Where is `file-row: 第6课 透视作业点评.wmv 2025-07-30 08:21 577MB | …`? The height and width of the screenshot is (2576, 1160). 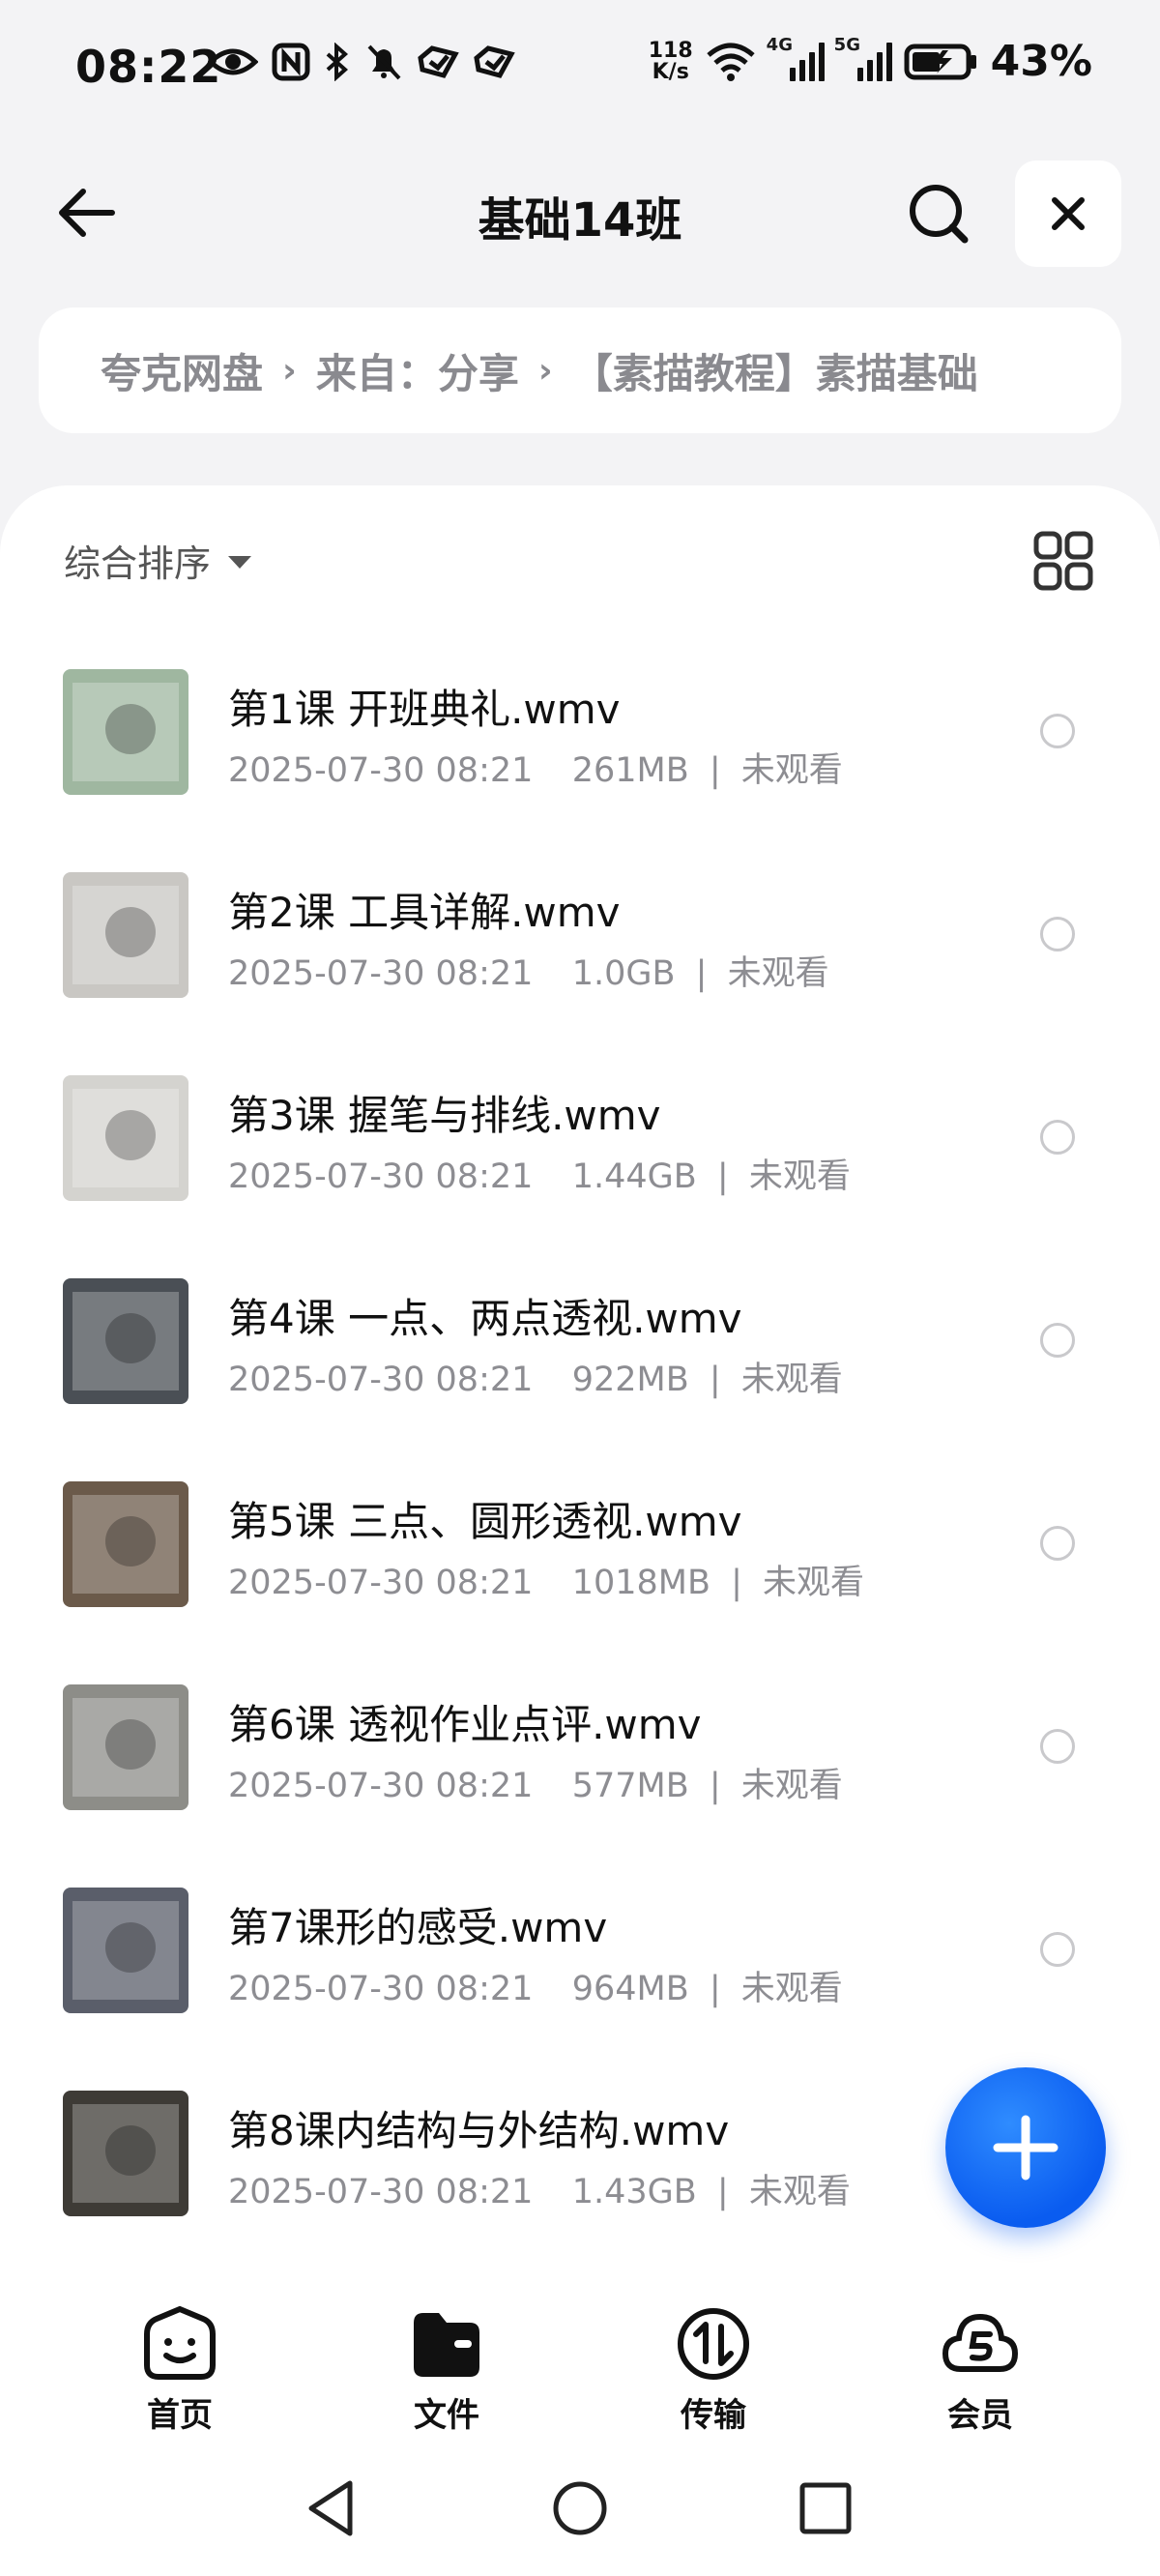
file-row: 第6课 透视作业点评.wmv 2025-07-30 08:21 577MB | … is located at coordinates (580, 1747).